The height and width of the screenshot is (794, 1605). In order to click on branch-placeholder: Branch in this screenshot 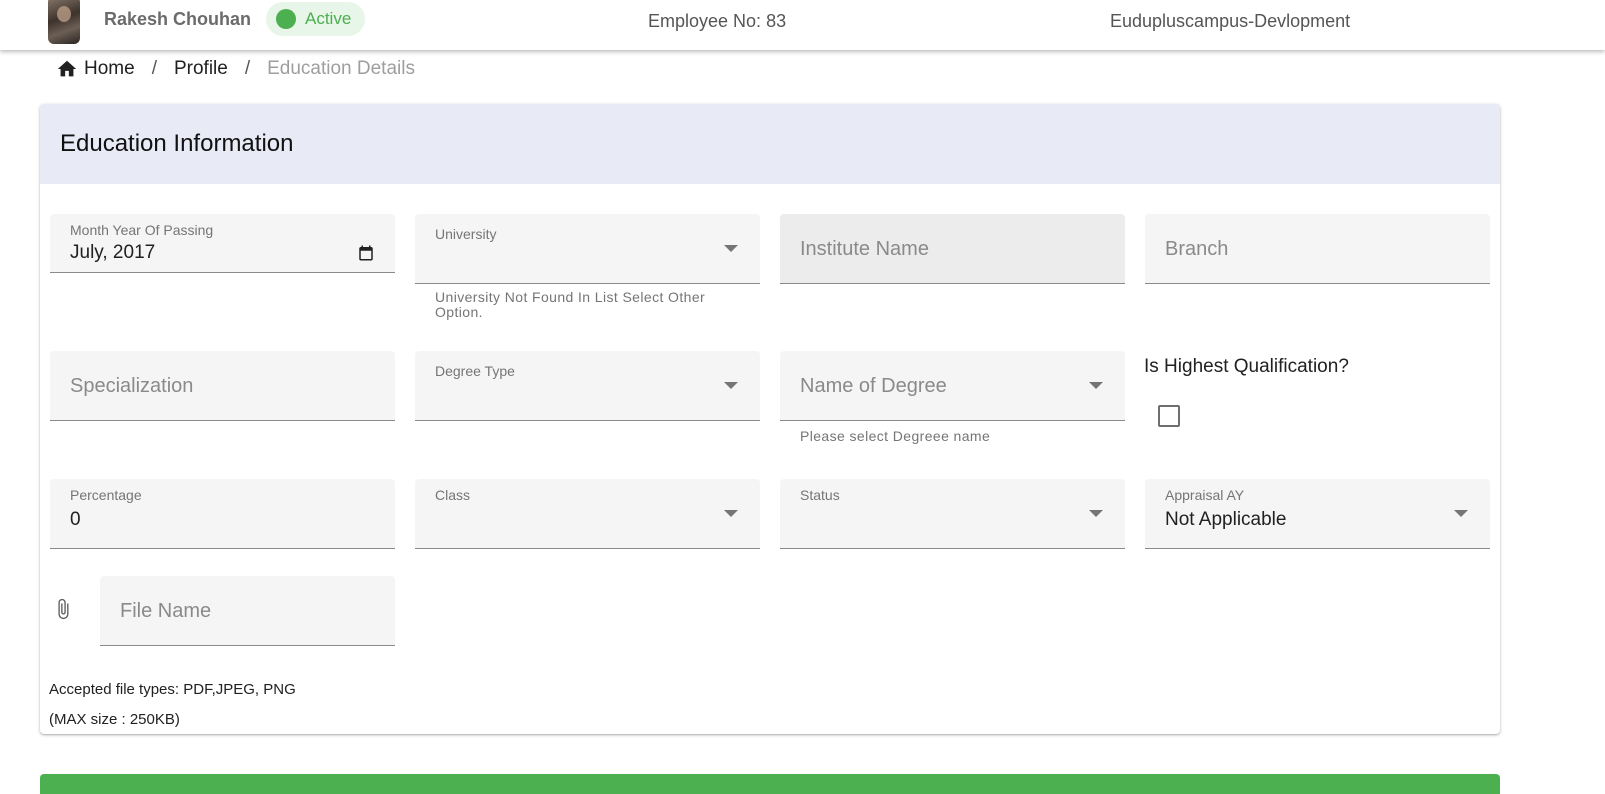, I will do `click(1197, 249)`.